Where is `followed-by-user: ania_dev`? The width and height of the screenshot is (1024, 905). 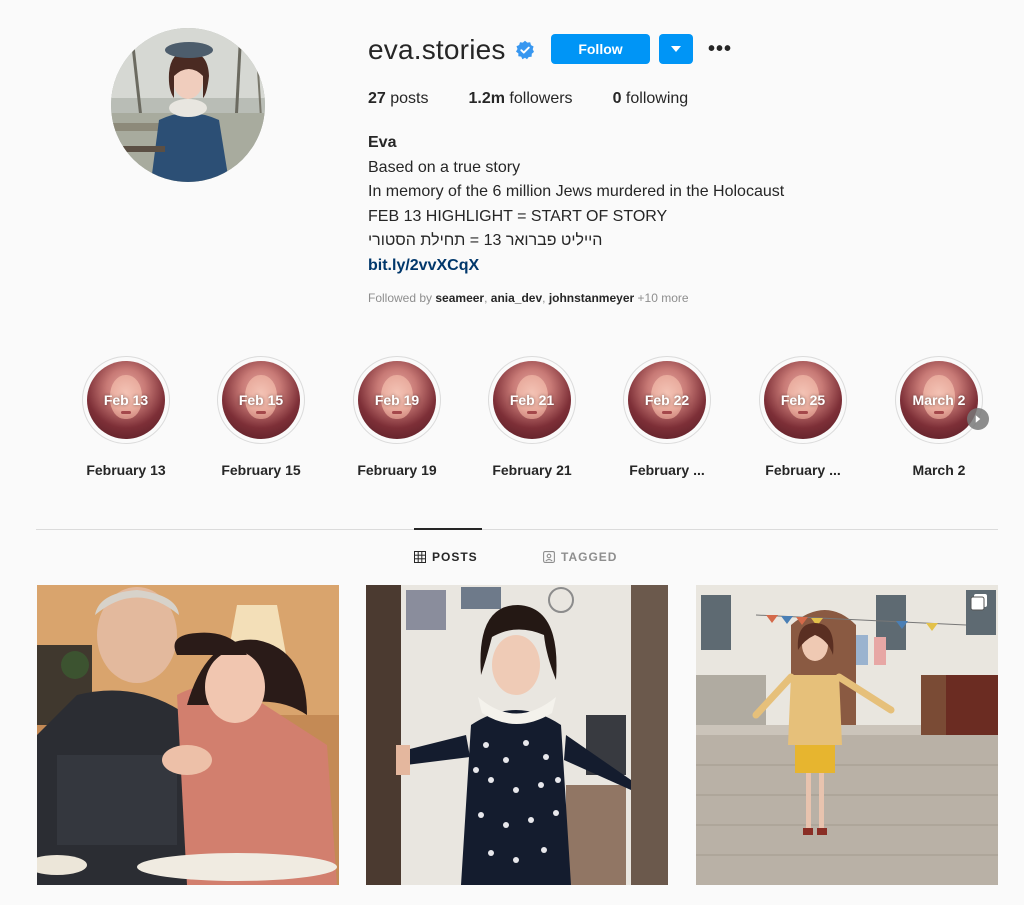 followed-by-user: ania_dev is located at coordinates (516, 298).